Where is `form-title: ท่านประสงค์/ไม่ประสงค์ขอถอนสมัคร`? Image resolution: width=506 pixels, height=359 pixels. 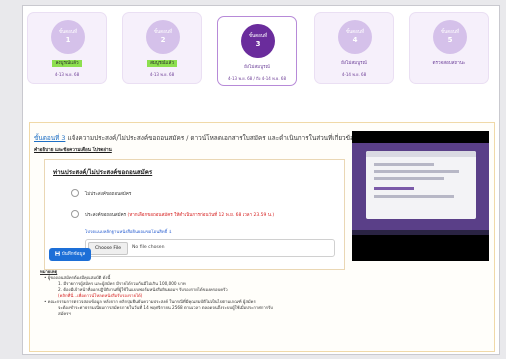 form-title: ท่านประสงค์/ไม่ประสงค์ขอถอนสมัคร is located at coordinates (103, 172).